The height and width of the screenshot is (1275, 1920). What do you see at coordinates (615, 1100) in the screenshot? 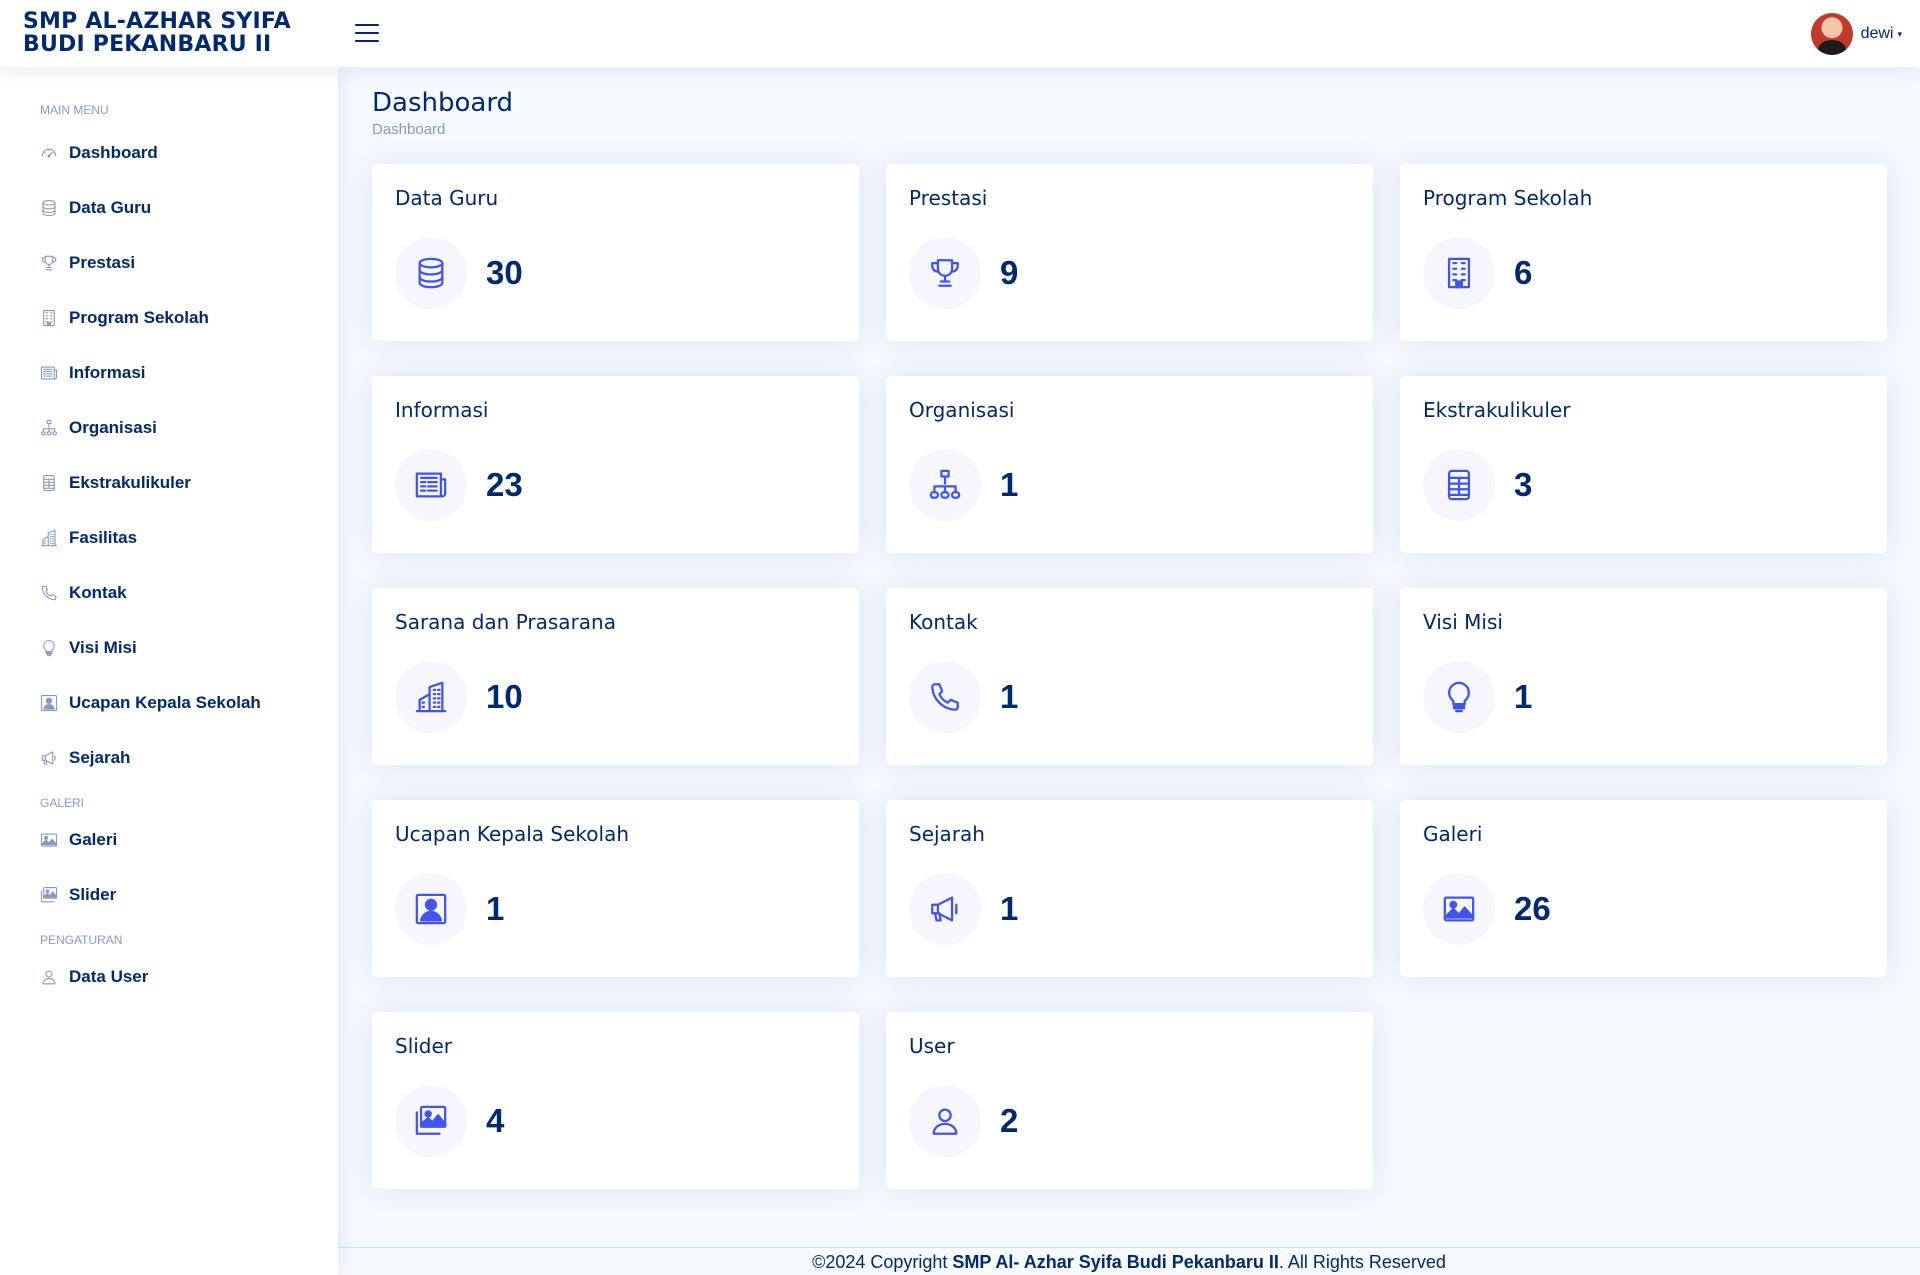
I see `stat-card-slider: Slider 4` at bounding box center [615, 1100].